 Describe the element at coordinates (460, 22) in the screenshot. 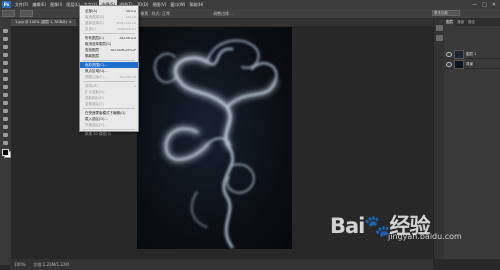

I see `tab-channels: 通道` at that location.